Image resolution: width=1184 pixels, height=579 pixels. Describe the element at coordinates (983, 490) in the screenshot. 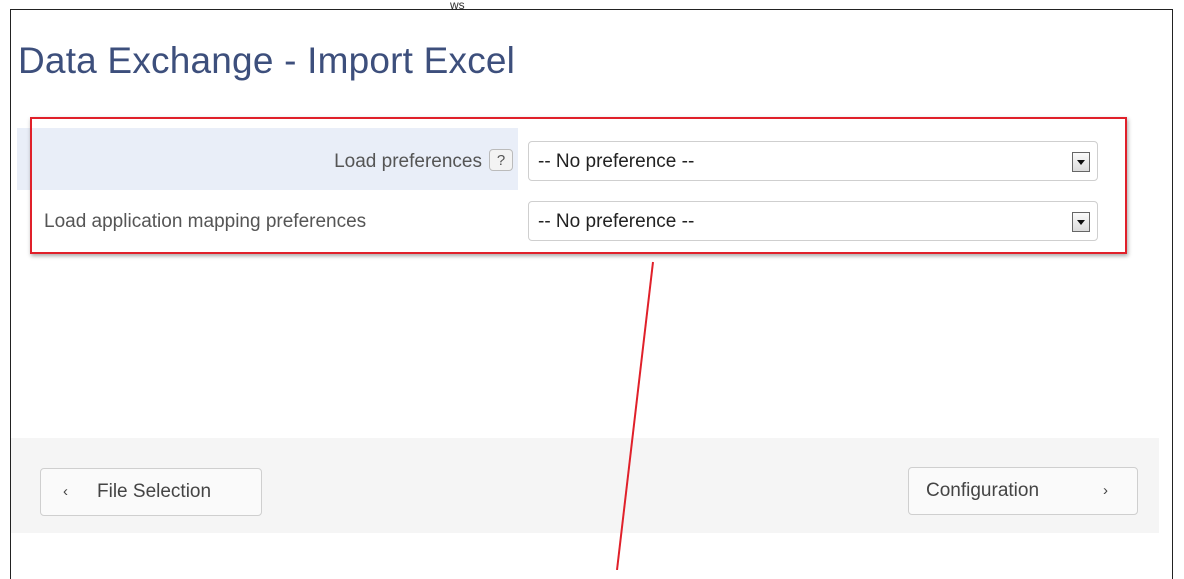

I see `configuration-label: Configuration` at that location.